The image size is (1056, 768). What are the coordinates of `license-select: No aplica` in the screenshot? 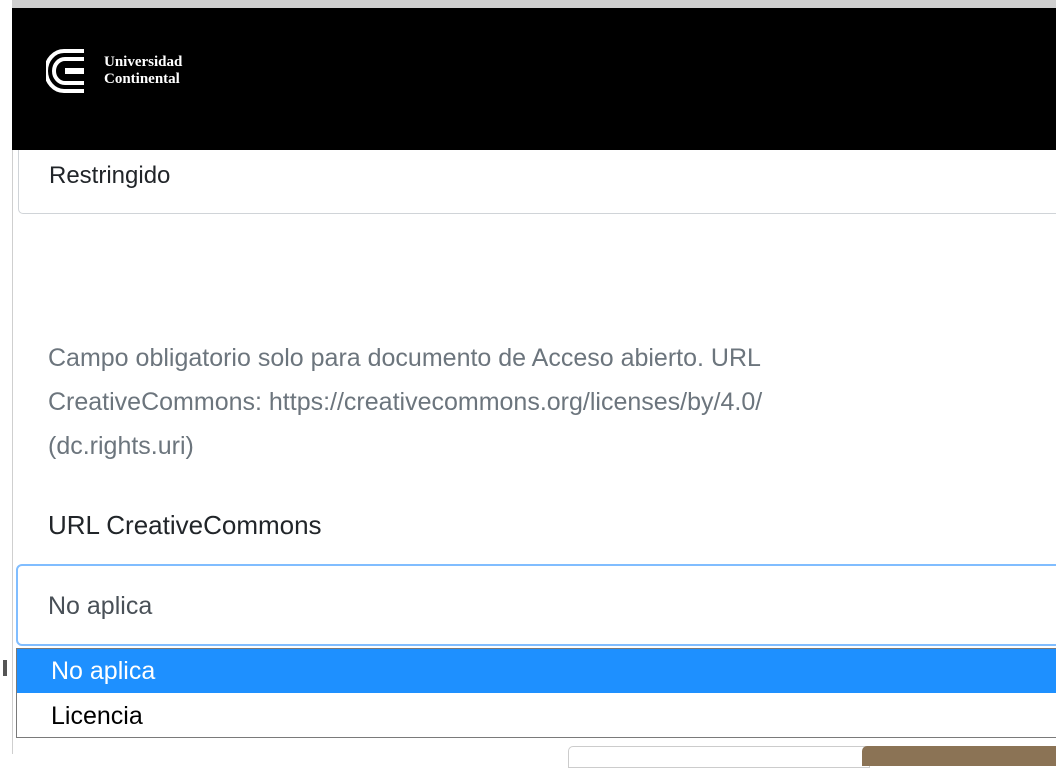 It's located at (536, 605).